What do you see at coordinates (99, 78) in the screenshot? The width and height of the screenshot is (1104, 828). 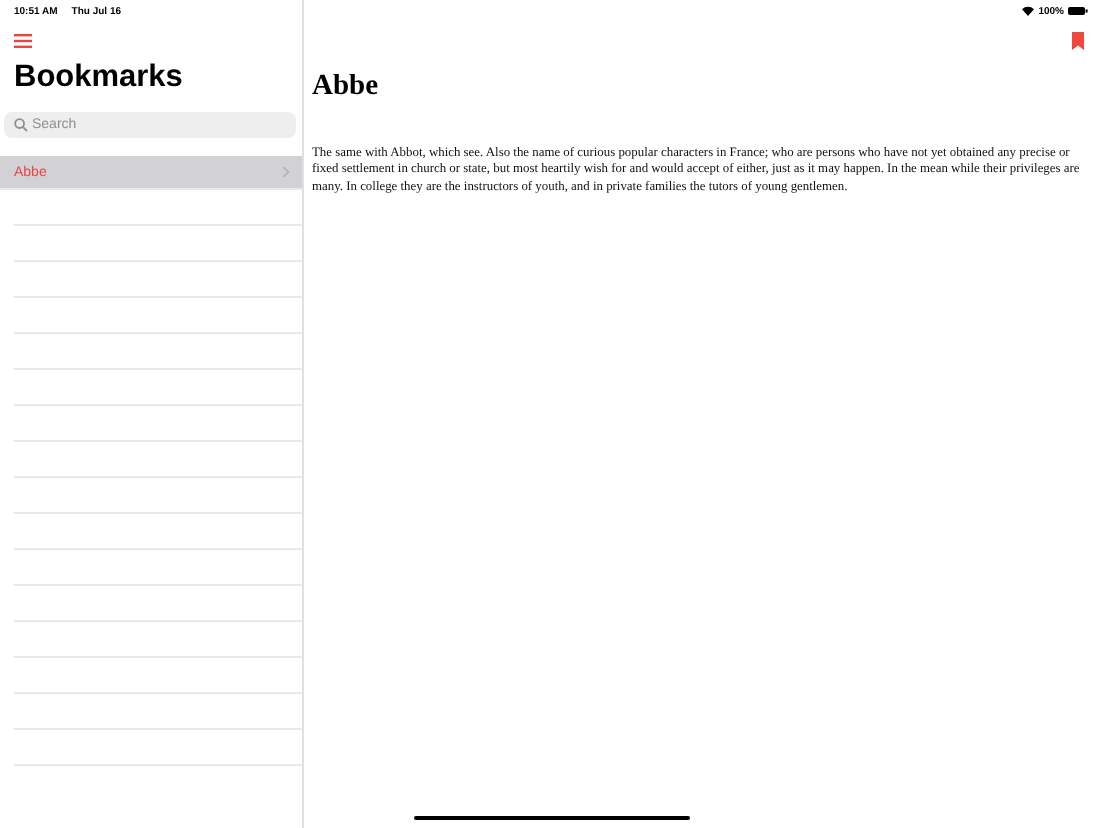 I see `sidebar-title: Bookmarks` at bounding box center [99, 78].